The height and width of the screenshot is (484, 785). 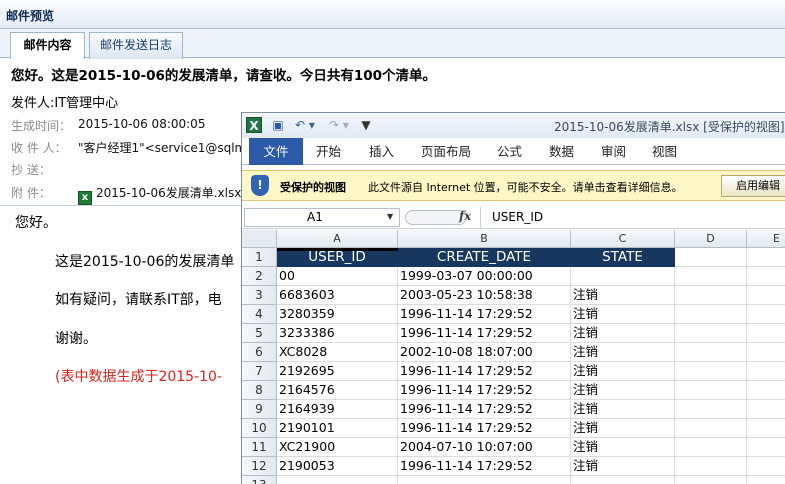 I want to click on ribbon-tab-formulas: 公式, so click(x=509, y=151).